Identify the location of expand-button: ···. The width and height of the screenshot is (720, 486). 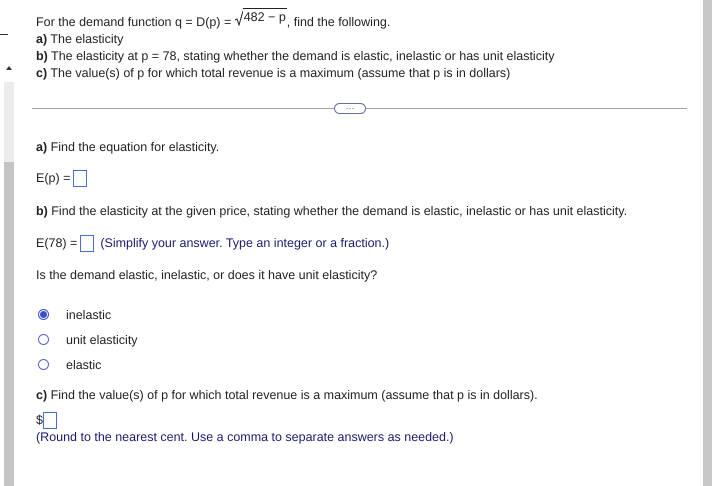
(350, 108).